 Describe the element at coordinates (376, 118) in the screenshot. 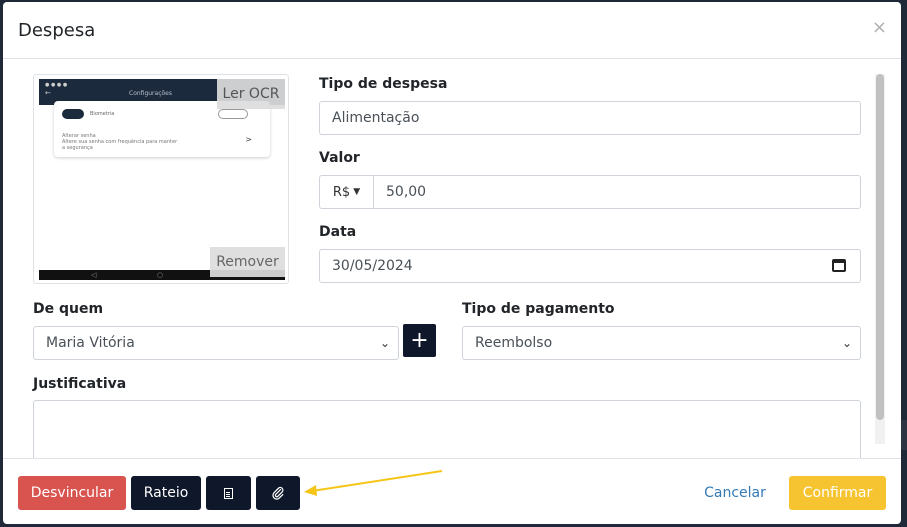

I see `tipo-despesa-value: Alimentação` at that location.